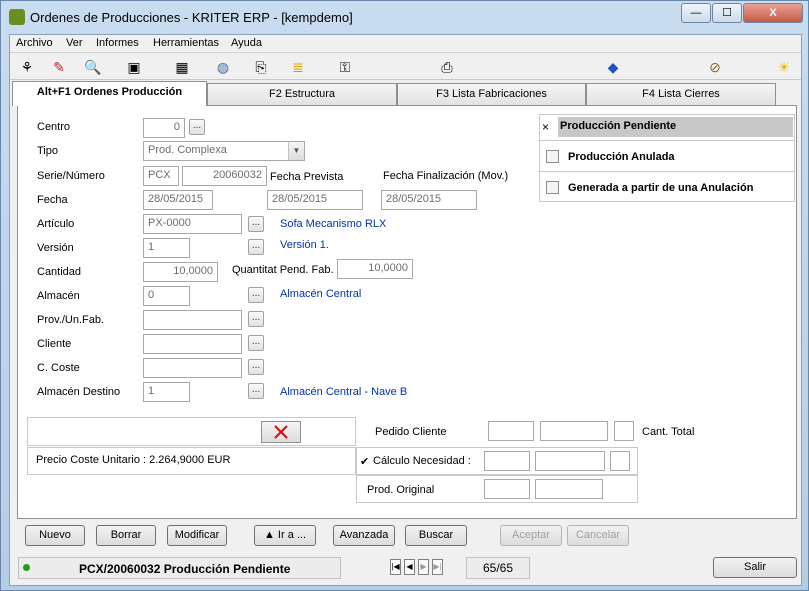 The image size is (809, 591). Describe the element at coordinates (192, 344) in the screenshot. I see `cliente-field` at that location.